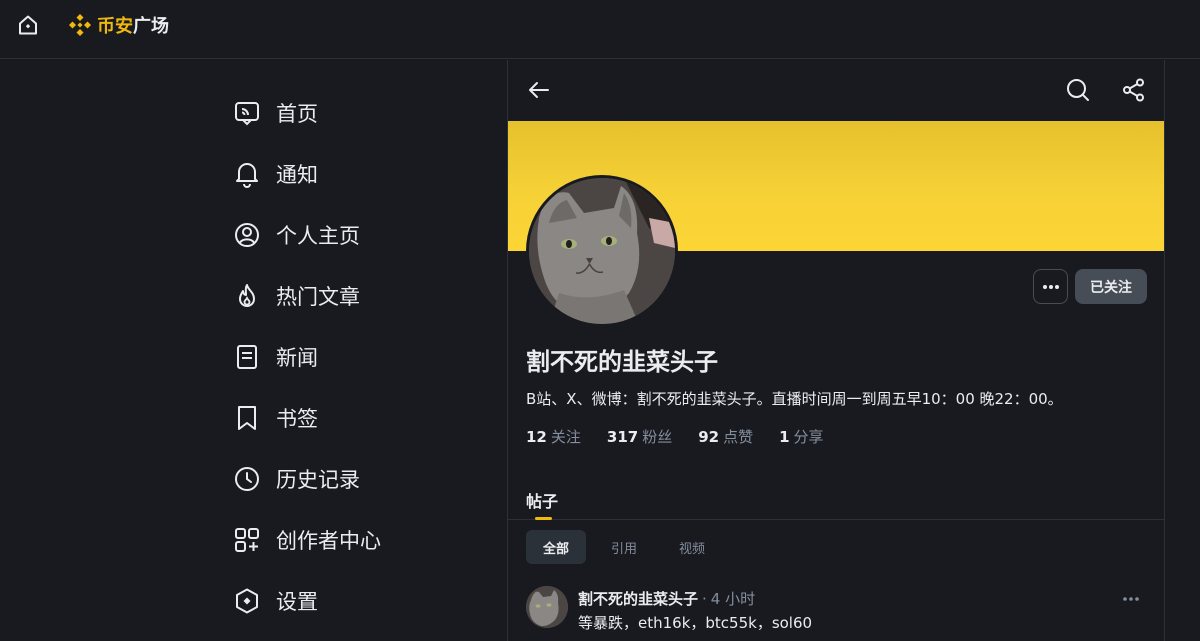 This screenshot has width=1200, height=641. Describe the element at coordinates (247, 540) in the screenshot. I see `grid-icon` at that location.